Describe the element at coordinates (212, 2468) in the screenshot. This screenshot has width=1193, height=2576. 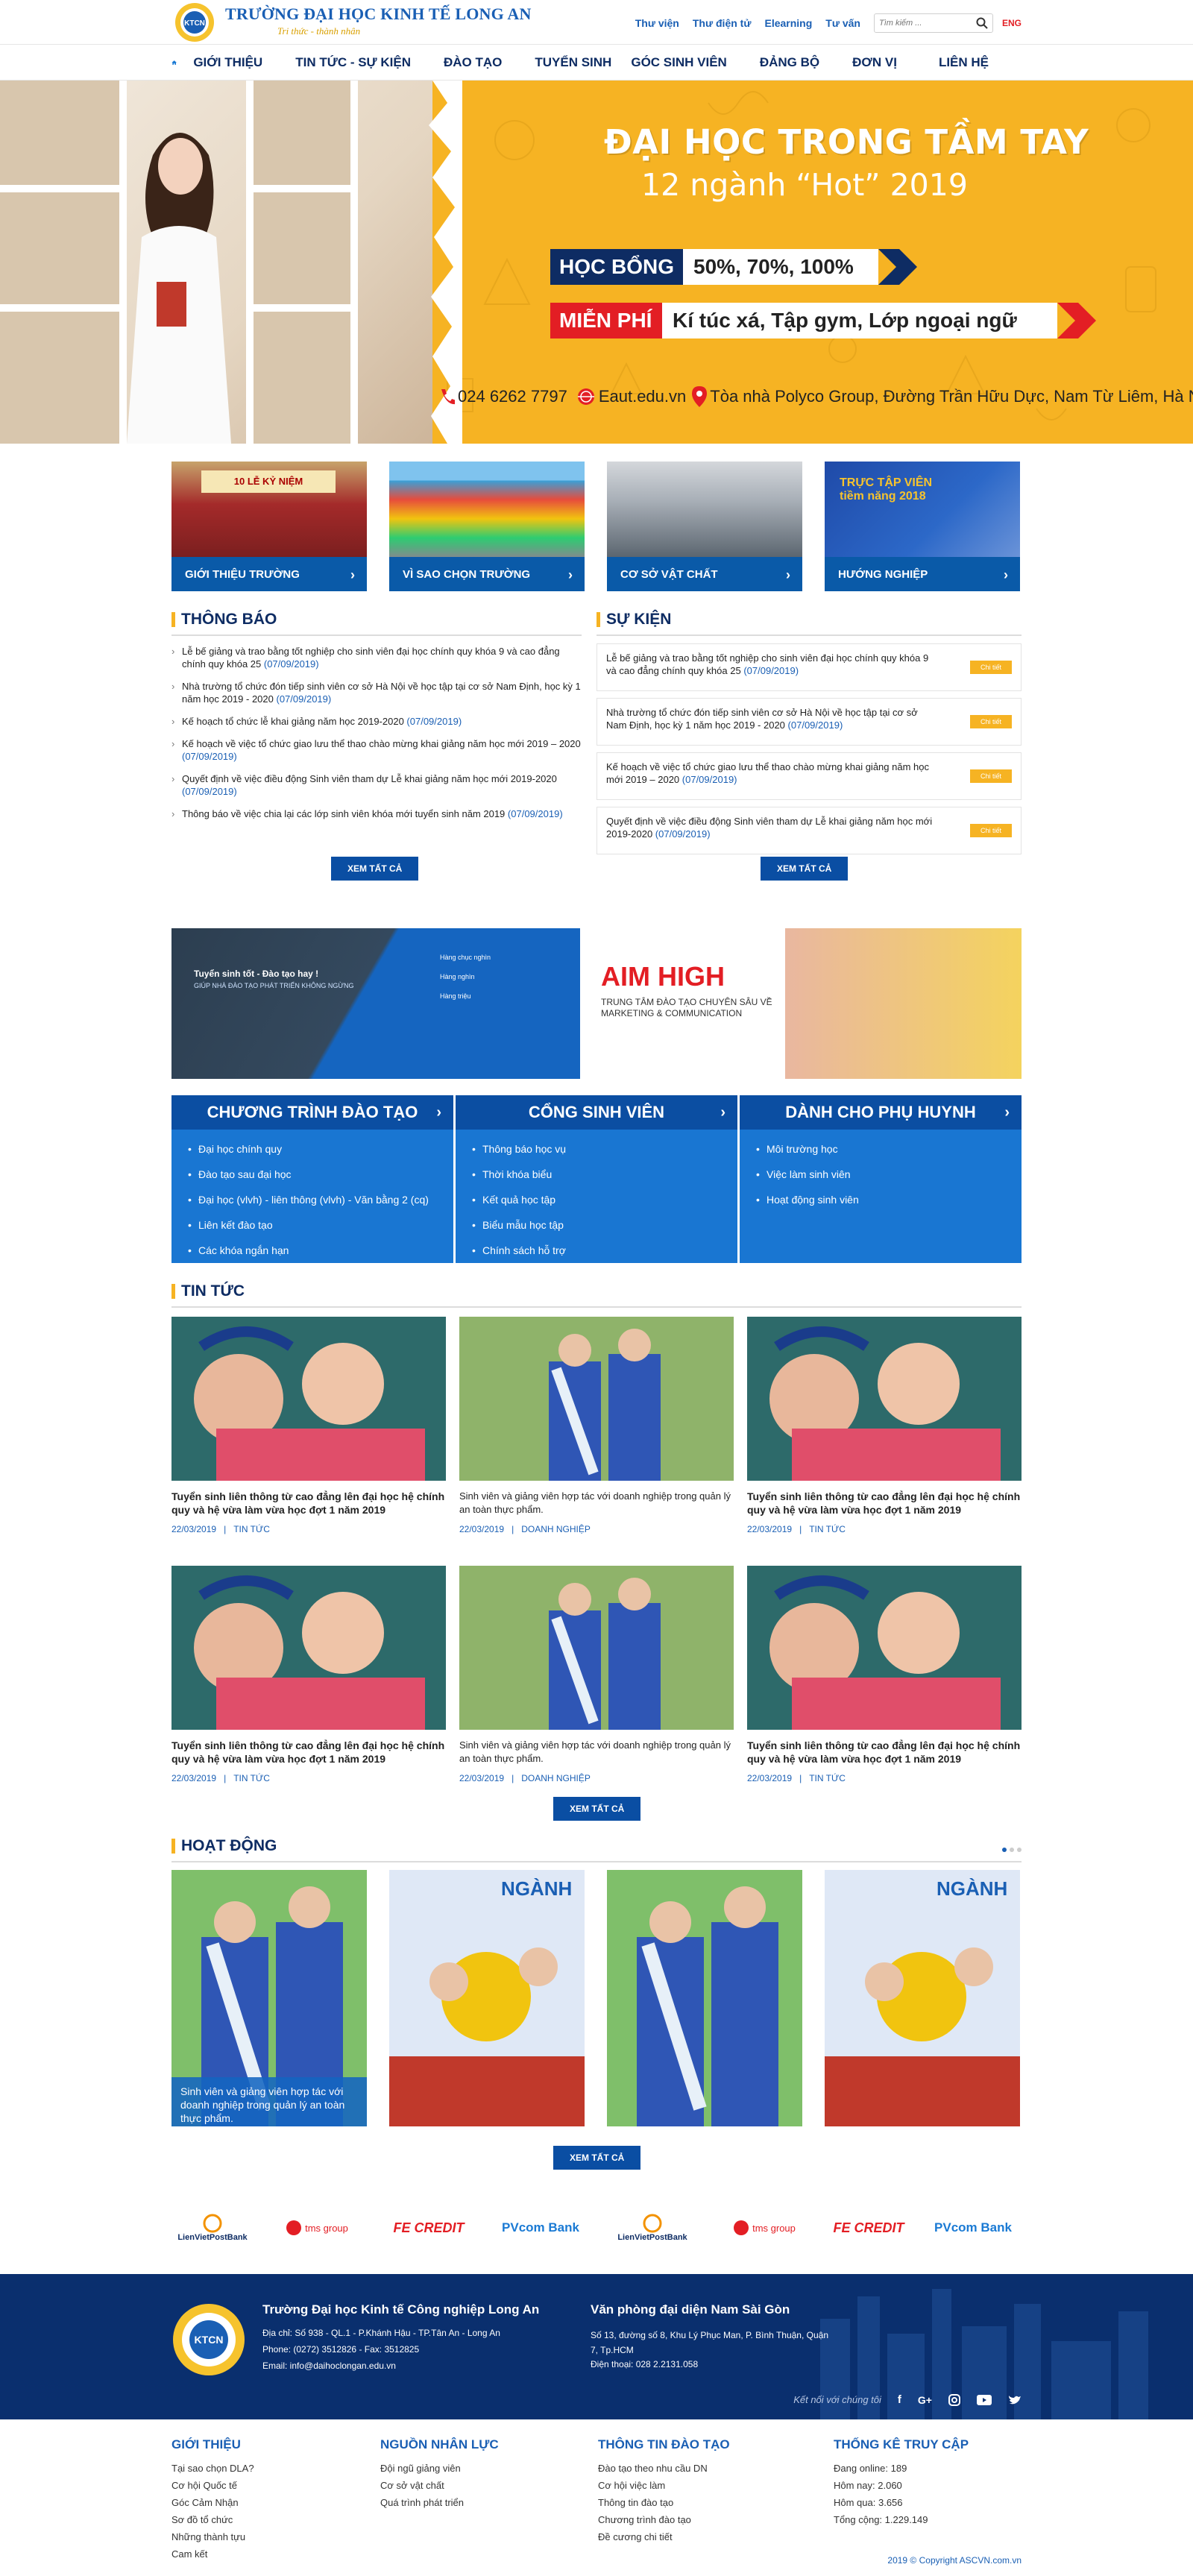
I see `footer-link: Tại sao chọn DLA?` at that location.